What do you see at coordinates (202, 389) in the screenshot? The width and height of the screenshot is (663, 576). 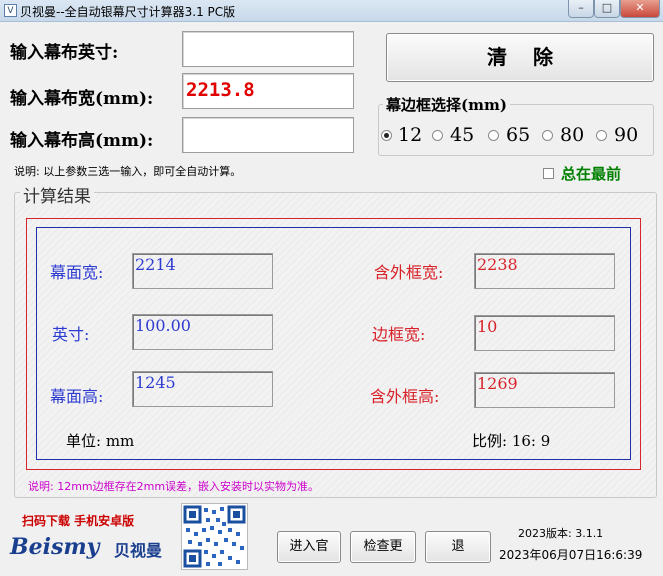 I see `screen-height-value: 1245` at bounding box center [202, 389].